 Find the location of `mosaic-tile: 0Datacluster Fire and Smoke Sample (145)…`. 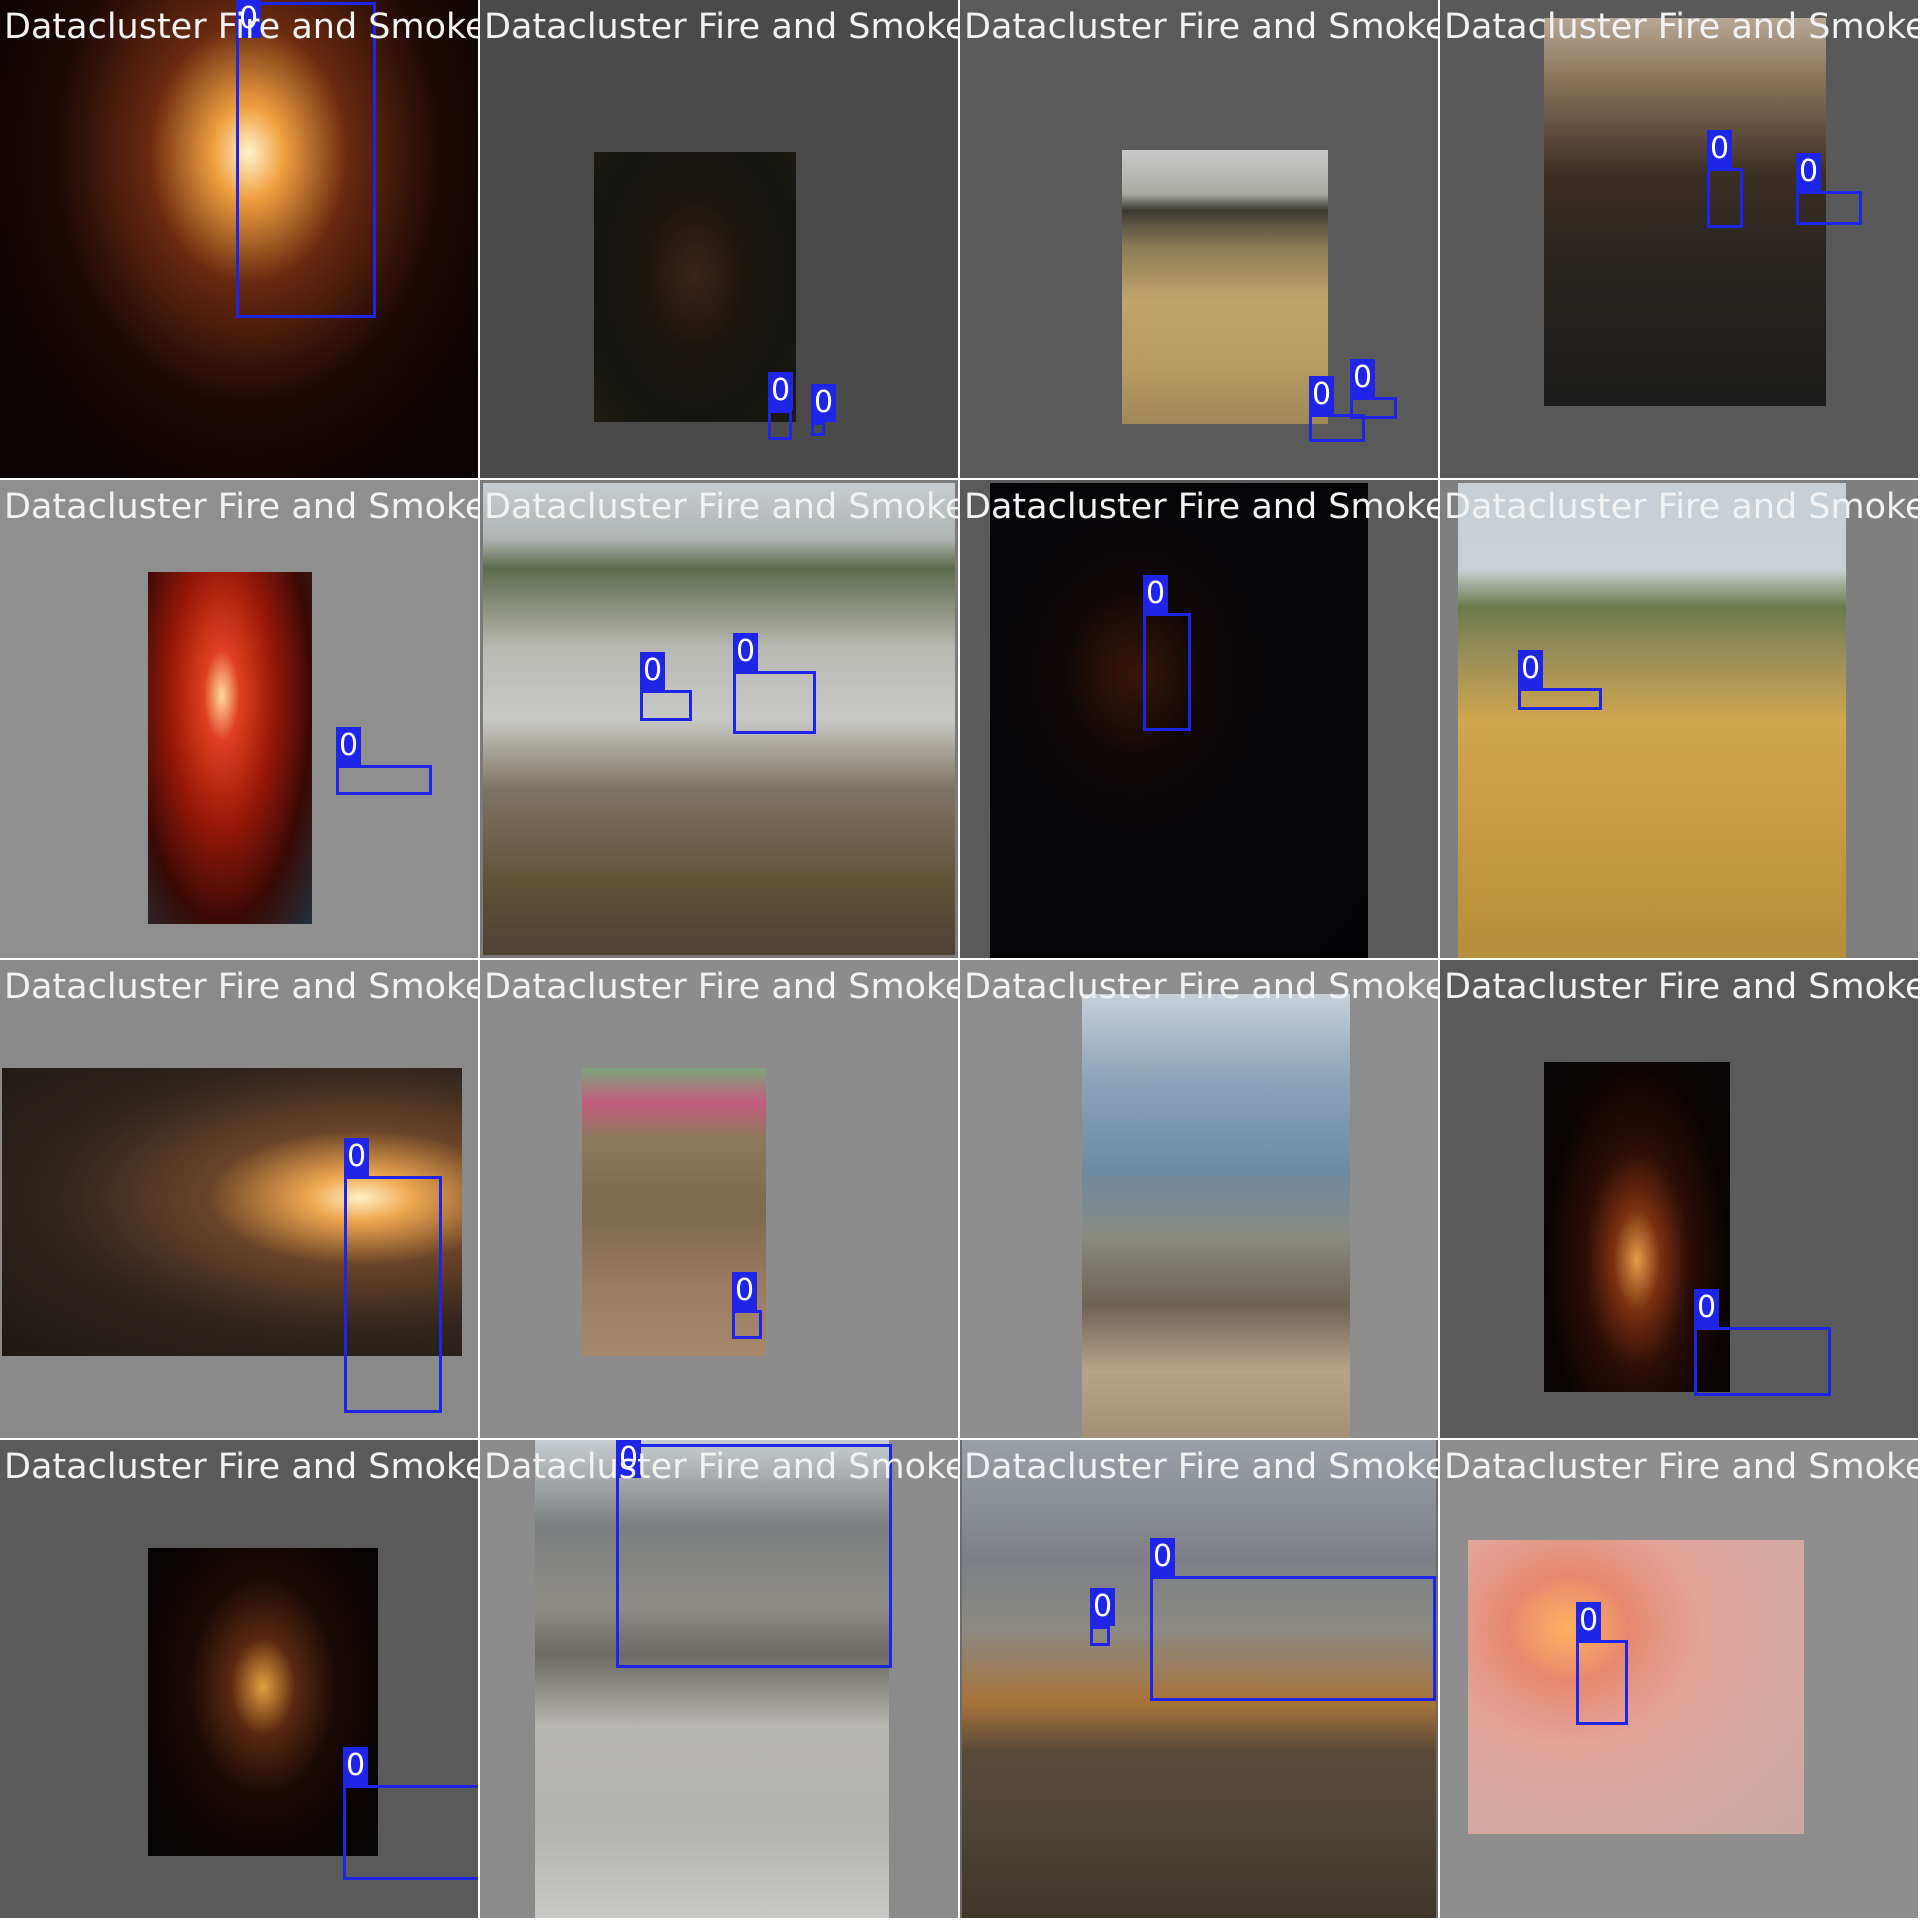

mosaic-tile: 0Datacluster Fire and Smoke Sample (145)… is located at coordinates (719, 1199).